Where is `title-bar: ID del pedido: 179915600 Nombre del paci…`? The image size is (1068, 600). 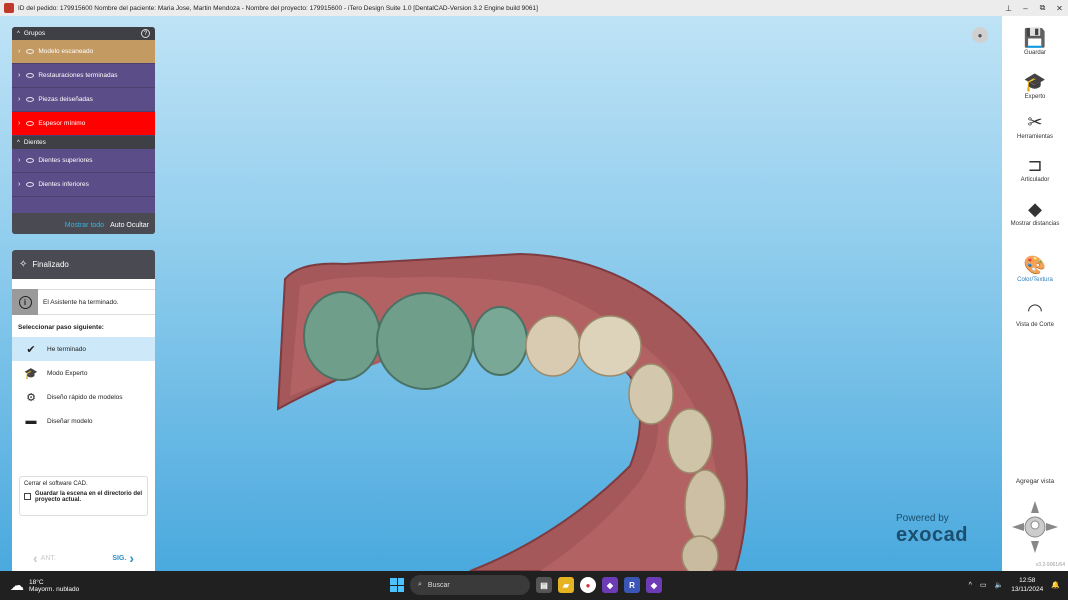 title-bar: ID del pedido: 179915600 Nombre del paci… is located at coordinates (534, 8).